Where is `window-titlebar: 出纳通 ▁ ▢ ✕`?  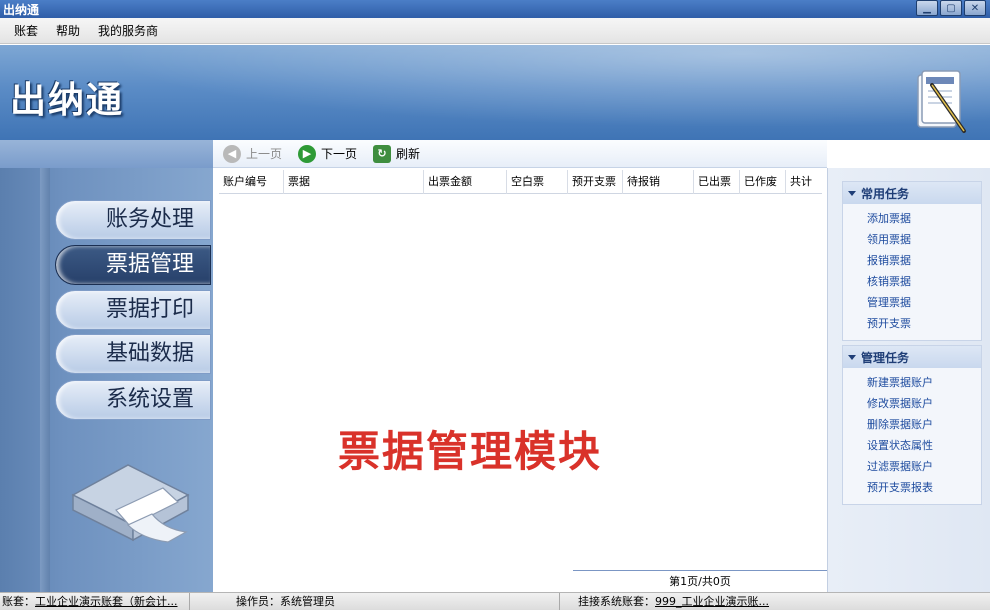 window-titlebar: 出纳通 ▁ ▢ ✕ is located at coordinates (495, 9).